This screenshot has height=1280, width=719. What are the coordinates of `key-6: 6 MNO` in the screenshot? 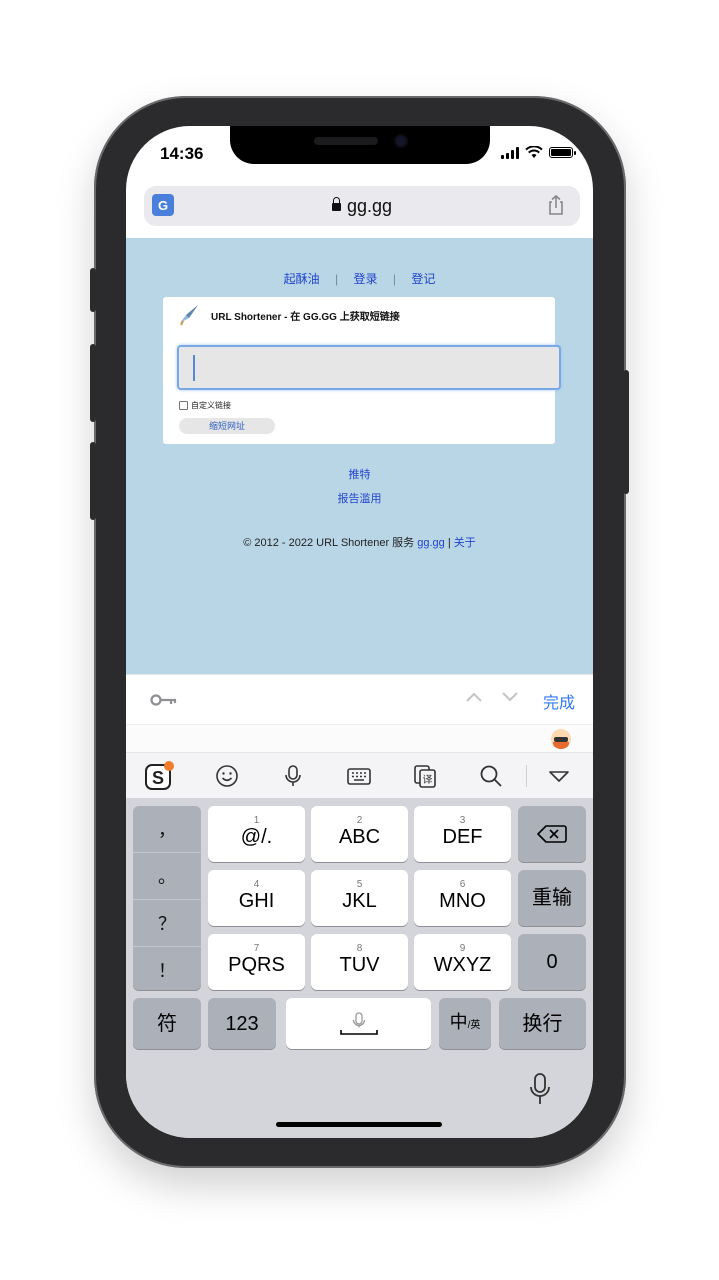 It's located at (462, 898).